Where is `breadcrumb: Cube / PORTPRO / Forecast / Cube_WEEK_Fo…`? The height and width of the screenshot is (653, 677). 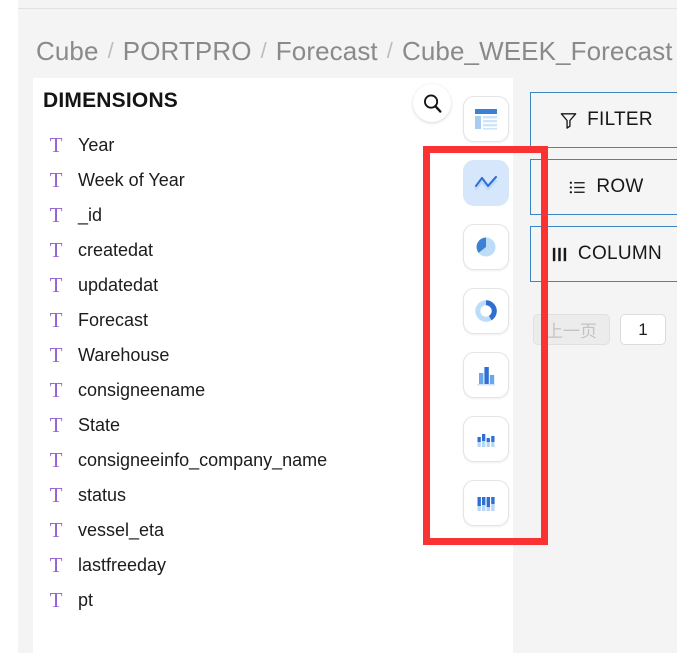 breadcrumb: Cube / PORTPRO / Forecast / Cube_WEEK_Fo… is located at coordinates (354, 51).